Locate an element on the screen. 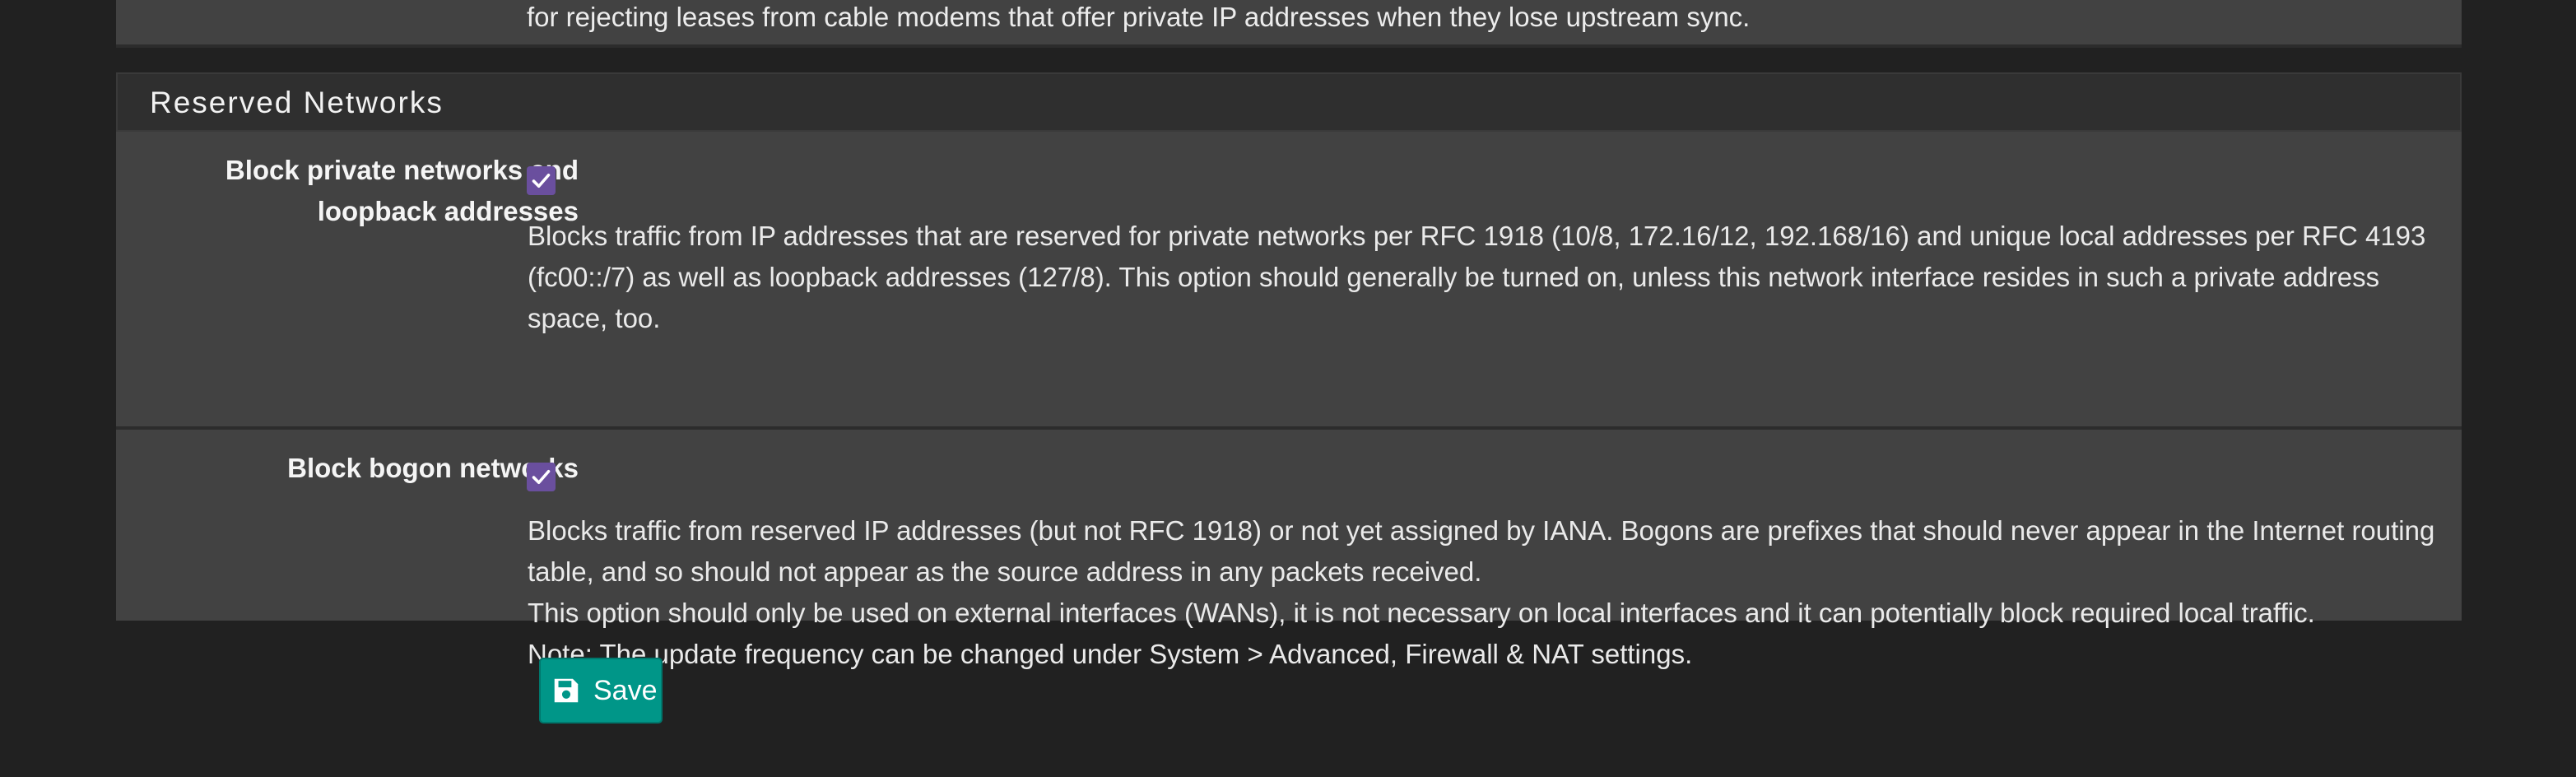  save-button-label: Save is located at coordinates (625, 690).